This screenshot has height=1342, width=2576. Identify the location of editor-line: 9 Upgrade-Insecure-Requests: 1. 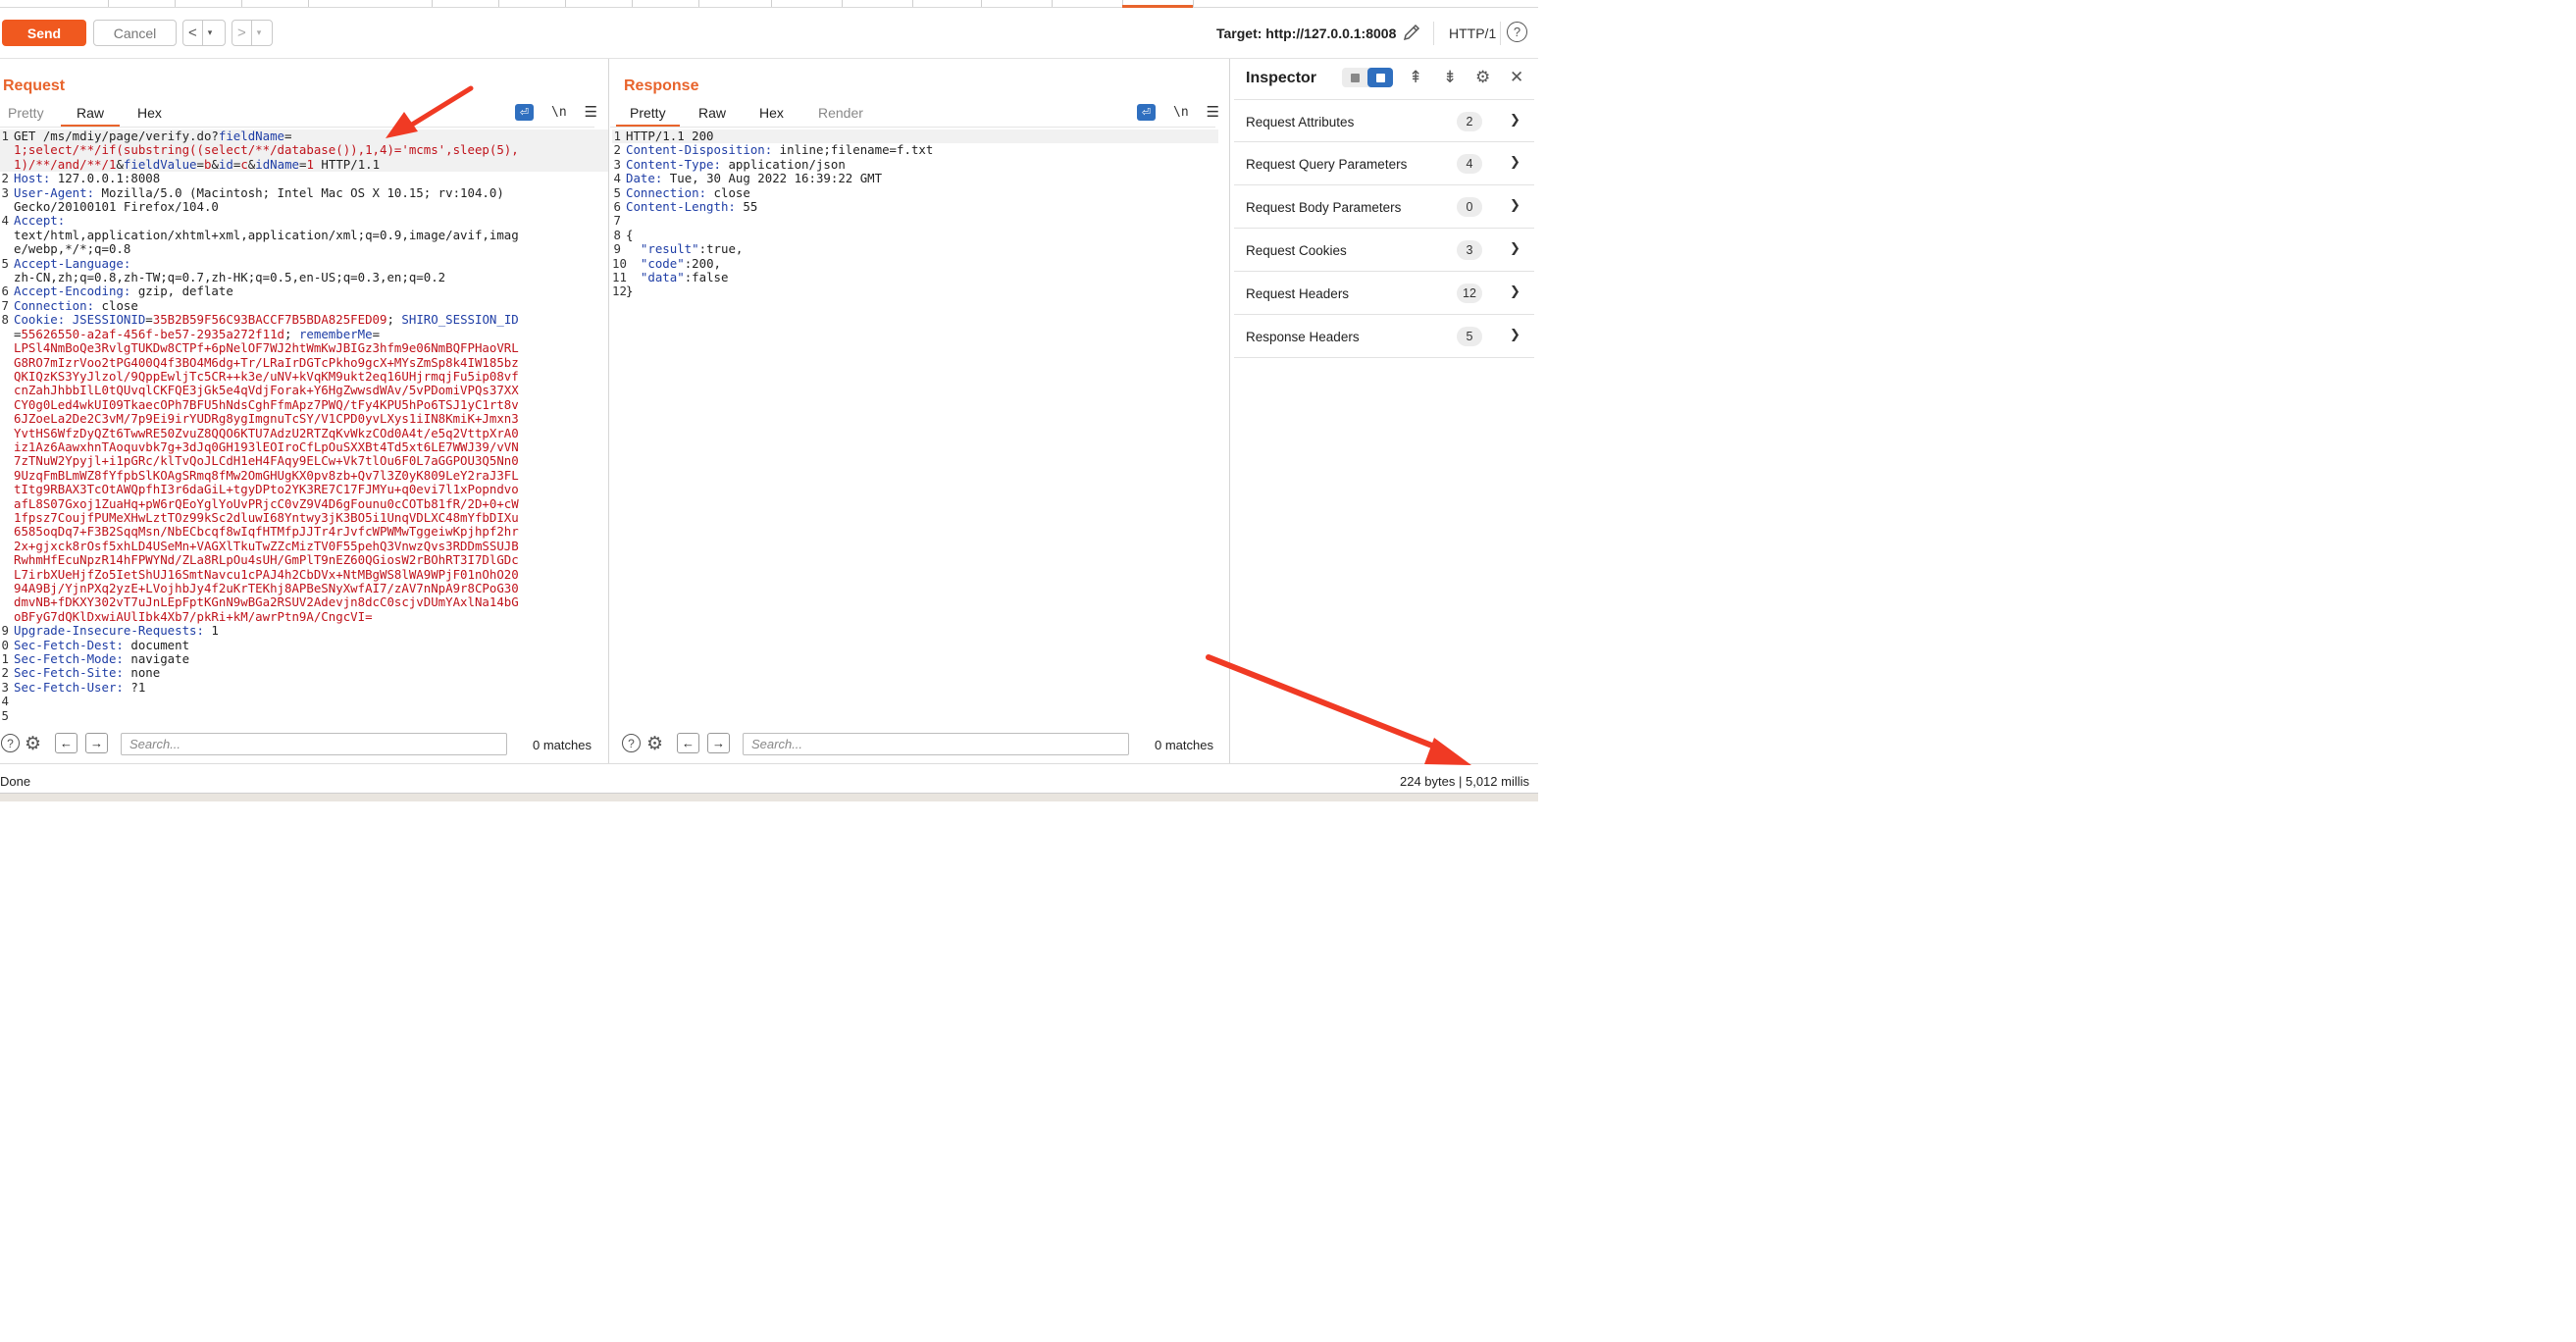
(304, 630).